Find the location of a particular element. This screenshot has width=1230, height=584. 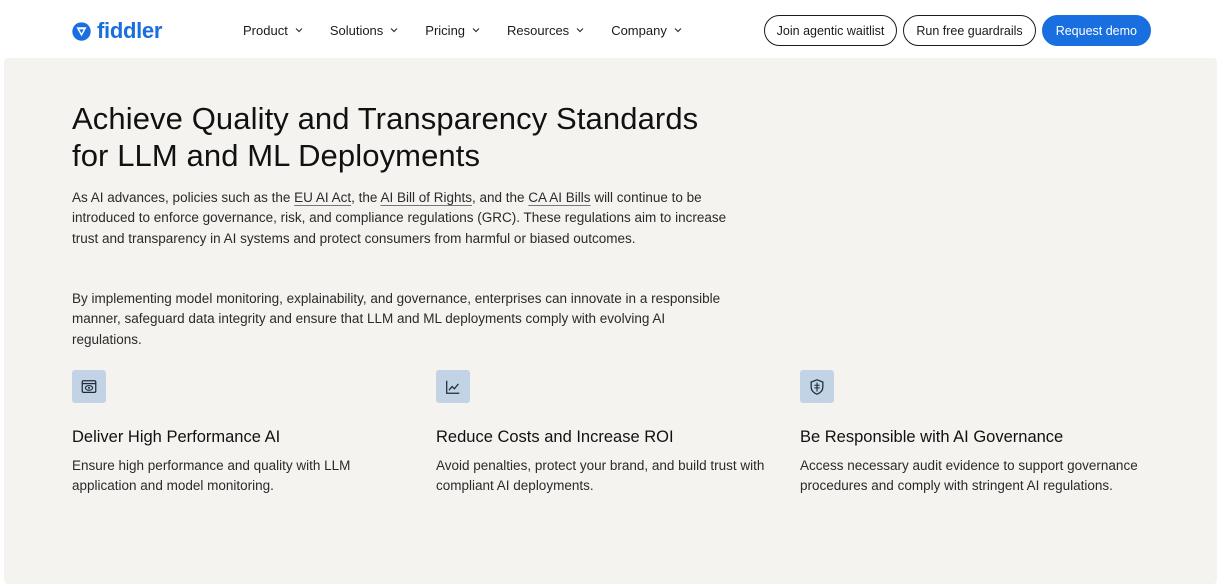

nav-pricing-label: Pricing is located at coordinates (445, 30).